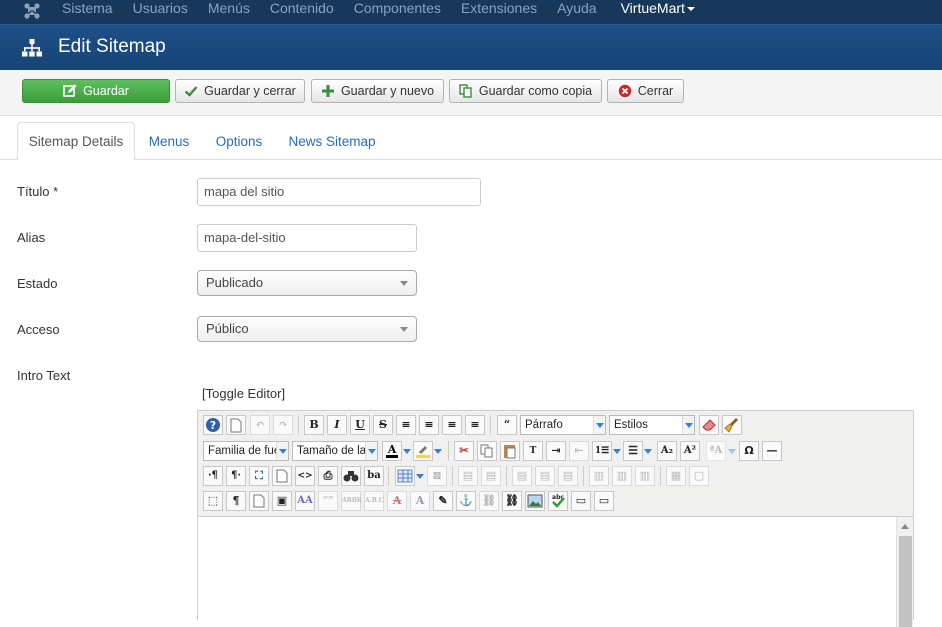  What do you see at coordinates (213, 425) in the screenshot?
I see `help-icon: ?` at bounding box center [213, 425].